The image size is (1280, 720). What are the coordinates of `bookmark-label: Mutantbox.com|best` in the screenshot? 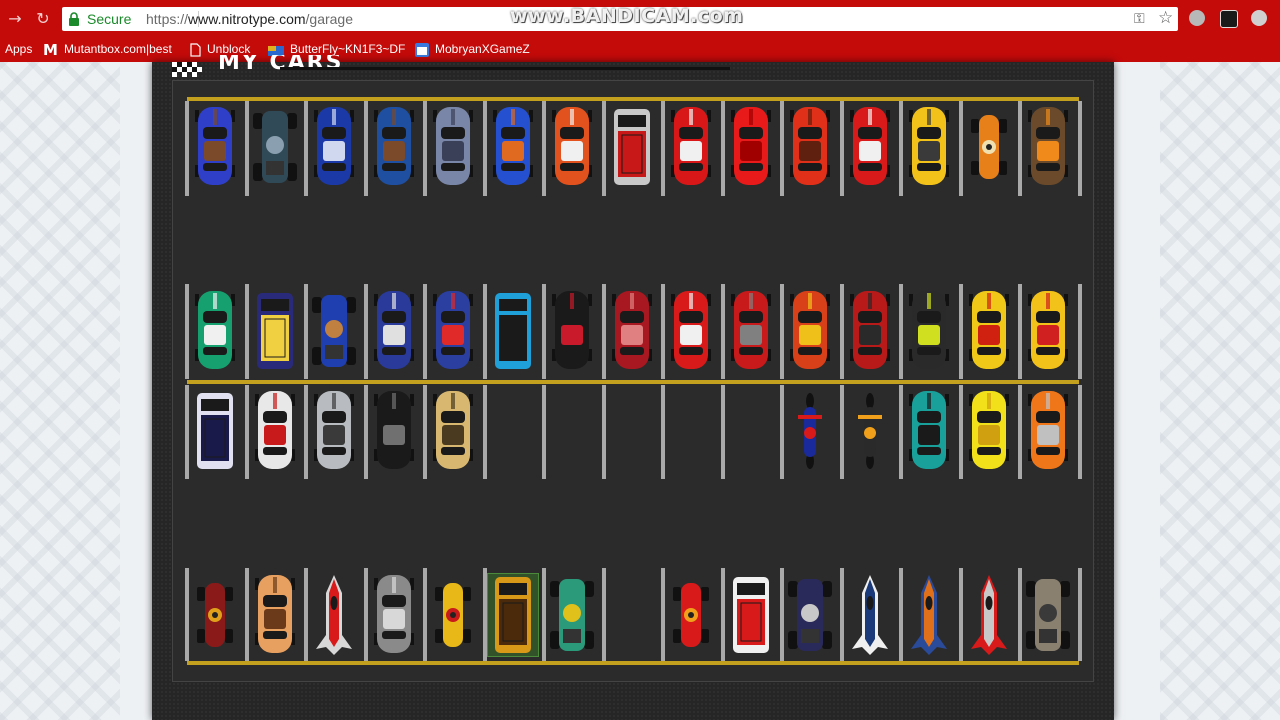 It's located at (117, 49).